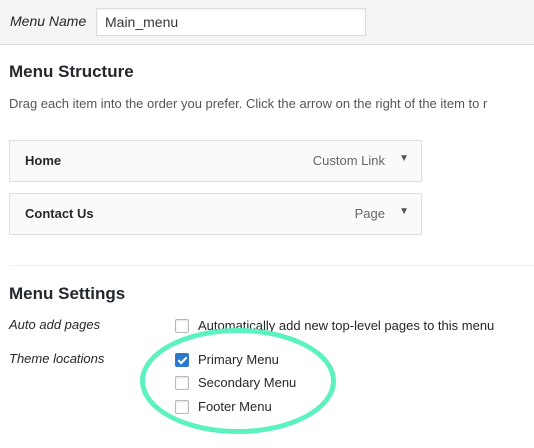 The width and height of the screenshot is (534, 448). What do you see at coordinates (215, 161) in the screenshot?
I see `menu-item-home: Home Custom Link ▼` at bounding box center [215, 161].